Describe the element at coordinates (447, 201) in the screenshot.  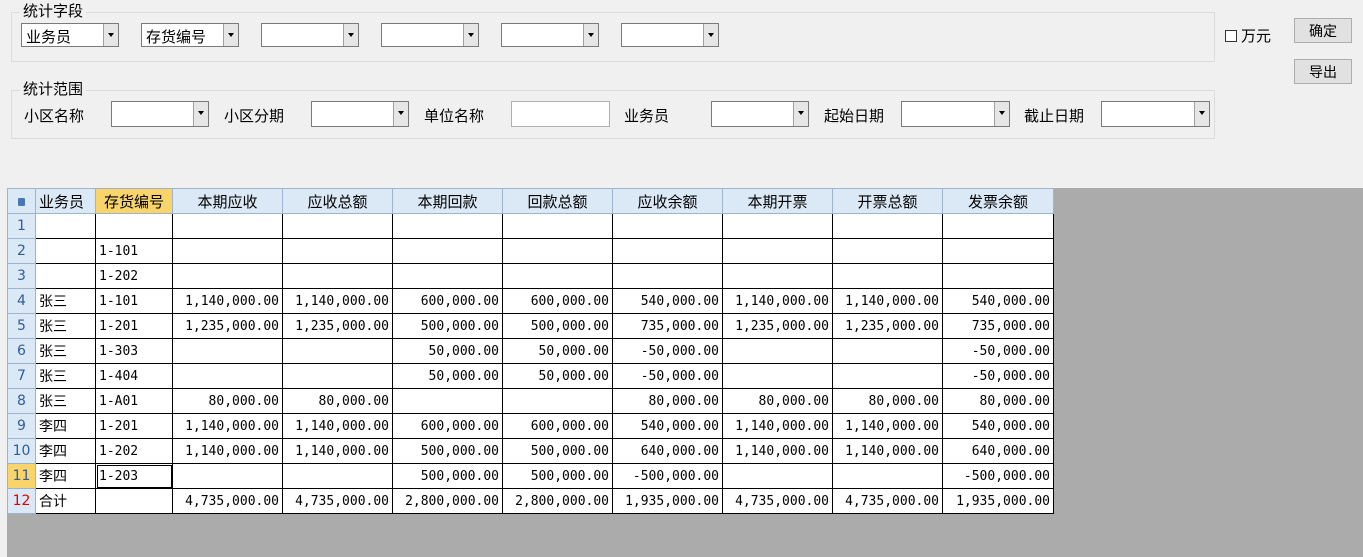
I see `col-header: 本期回款` at that location.